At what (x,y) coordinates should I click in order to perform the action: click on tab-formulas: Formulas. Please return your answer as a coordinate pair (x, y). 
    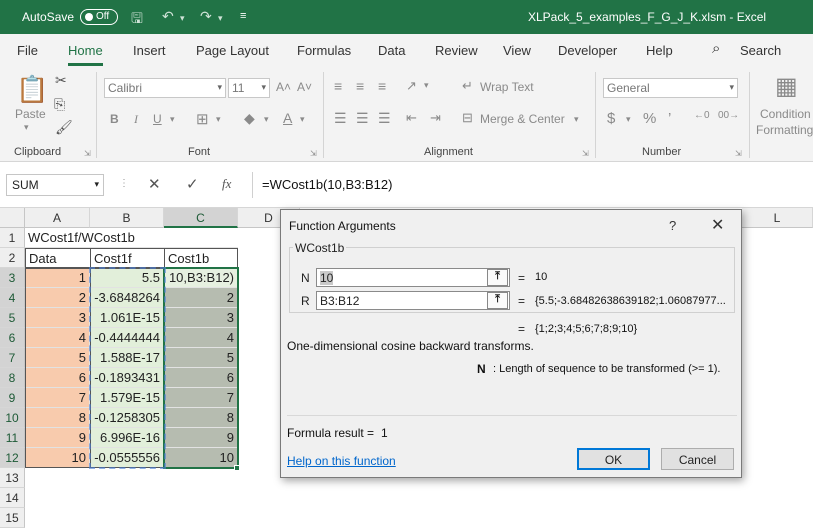
    Looking at the image, I should click on (324, 50).